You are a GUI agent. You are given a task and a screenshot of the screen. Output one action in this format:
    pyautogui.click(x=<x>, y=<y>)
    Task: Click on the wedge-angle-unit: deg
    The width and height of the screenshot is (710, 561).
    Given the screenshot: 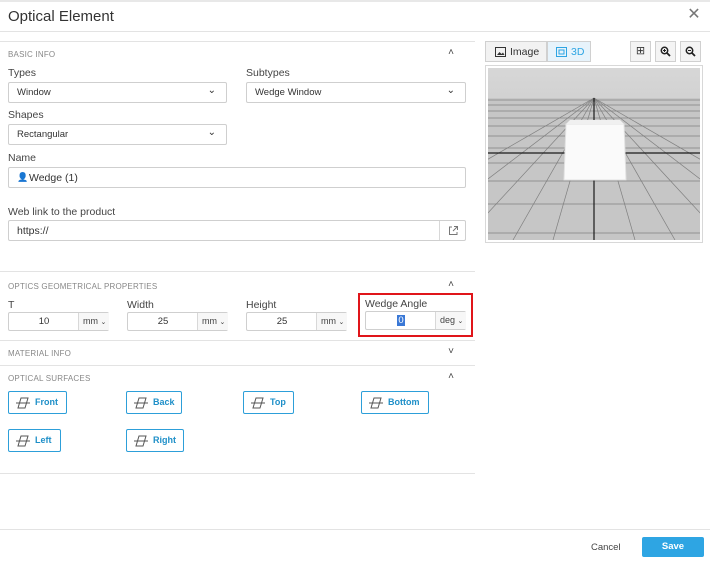 What is the action you would take?
    pyautogui.click(x=448, y=320)
    